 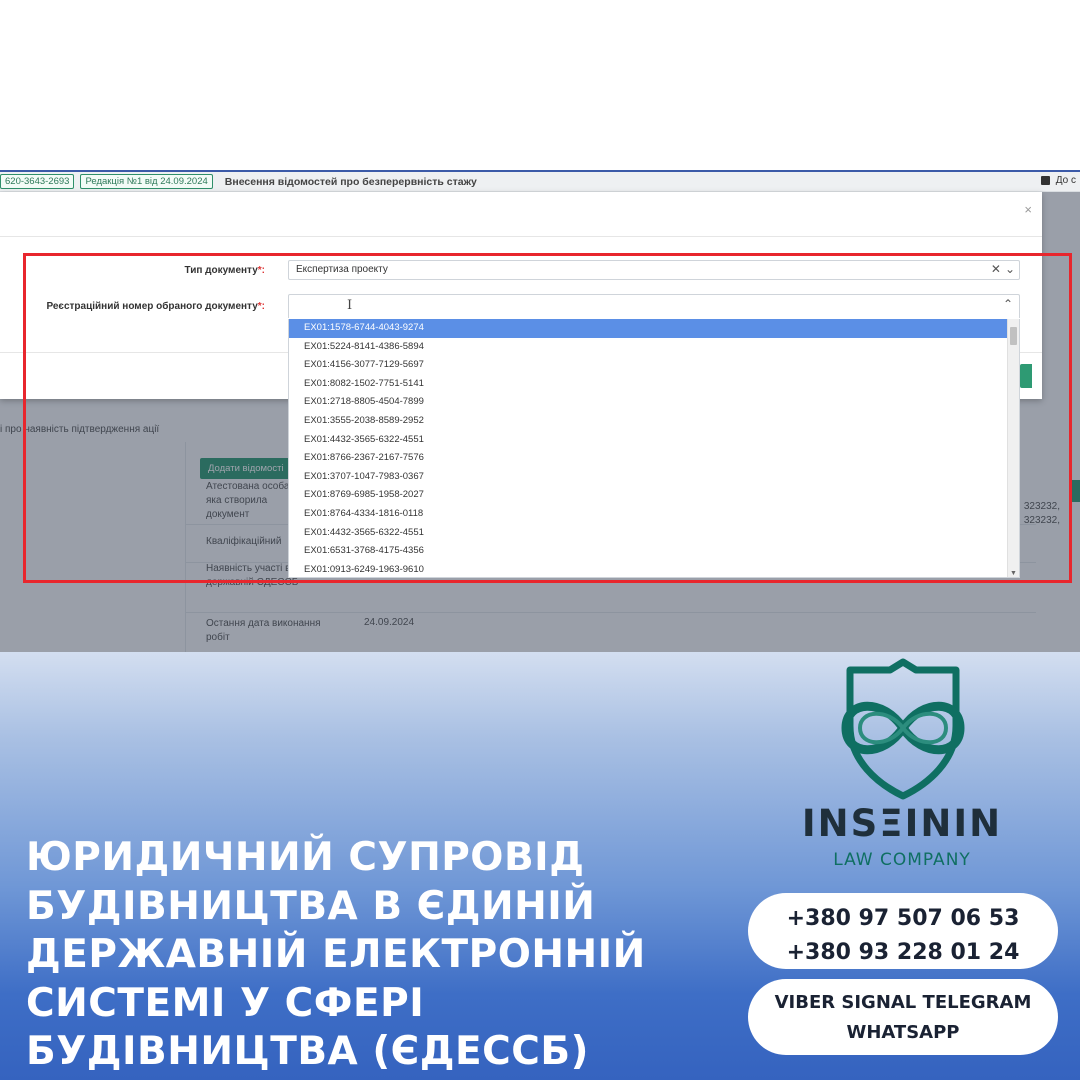 I want to click on headline-line: ДЕРЖАВНІЙ ЕЛЕКТРОННІЙ, so click(x=336, y=954).